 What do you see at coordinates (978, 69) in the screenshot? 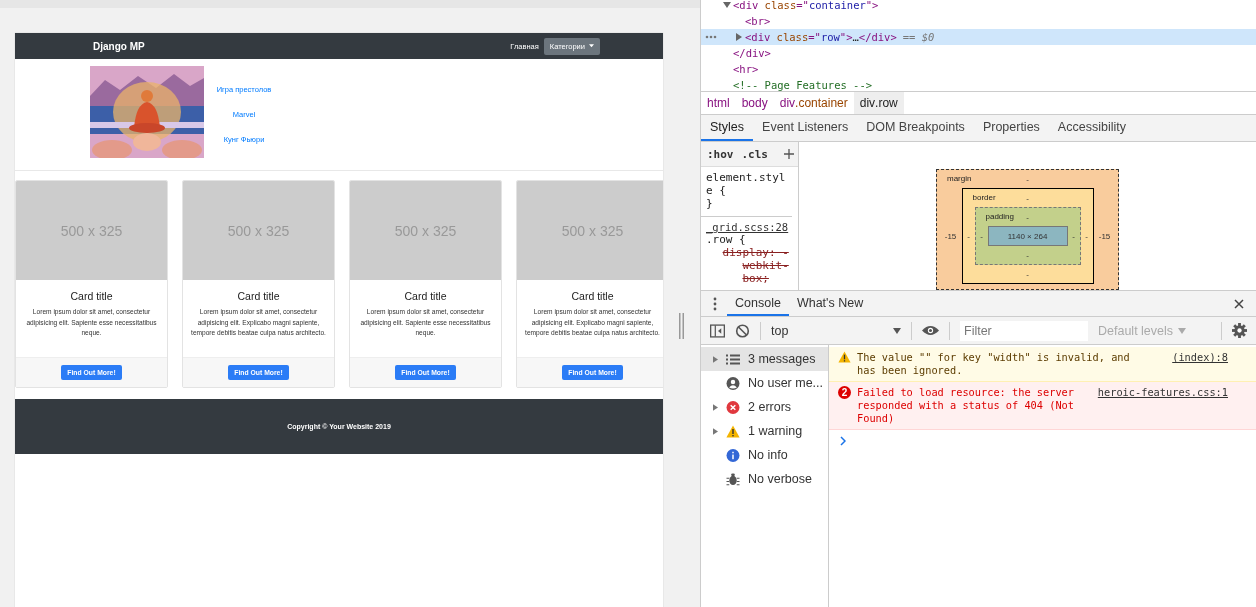
I see `dom-tree-row: <hr>` at bounding box center [978, 69].